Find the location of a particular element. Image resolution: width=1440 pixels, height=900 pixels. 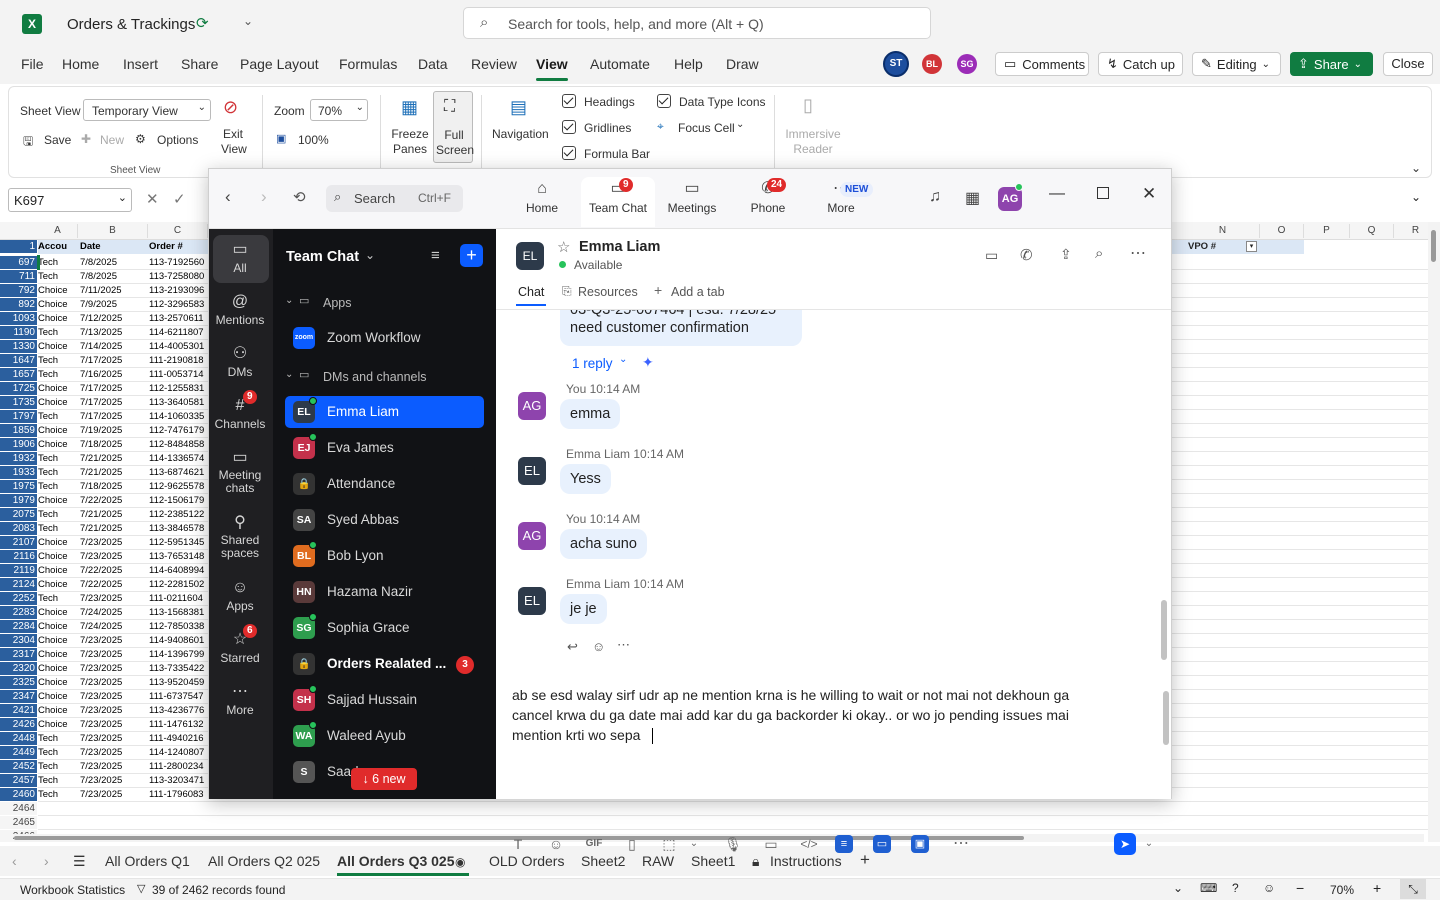

rail-channels: # Channels is located at coordinates (240, 413).